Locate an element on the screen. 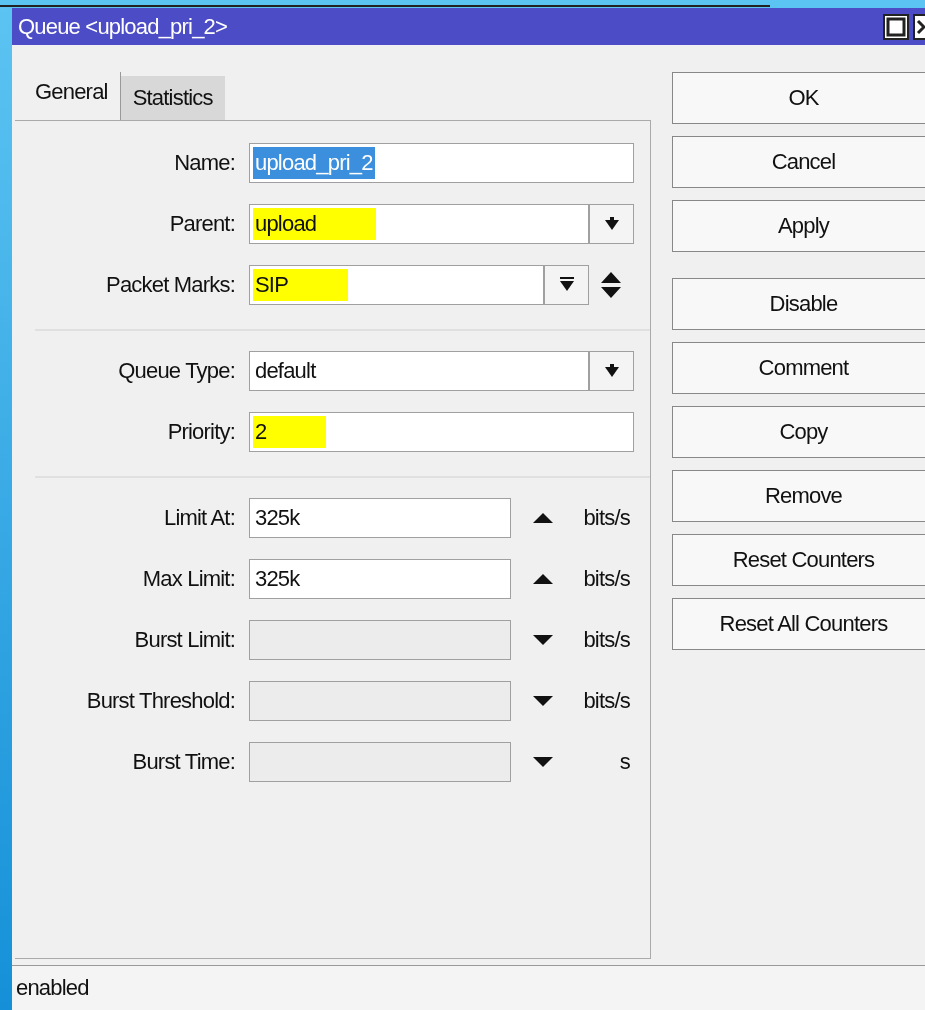 Image resolution: width=925 pixels, height=1010 pixels. field-label: Queue Type: is located at coordinates (176, 371).